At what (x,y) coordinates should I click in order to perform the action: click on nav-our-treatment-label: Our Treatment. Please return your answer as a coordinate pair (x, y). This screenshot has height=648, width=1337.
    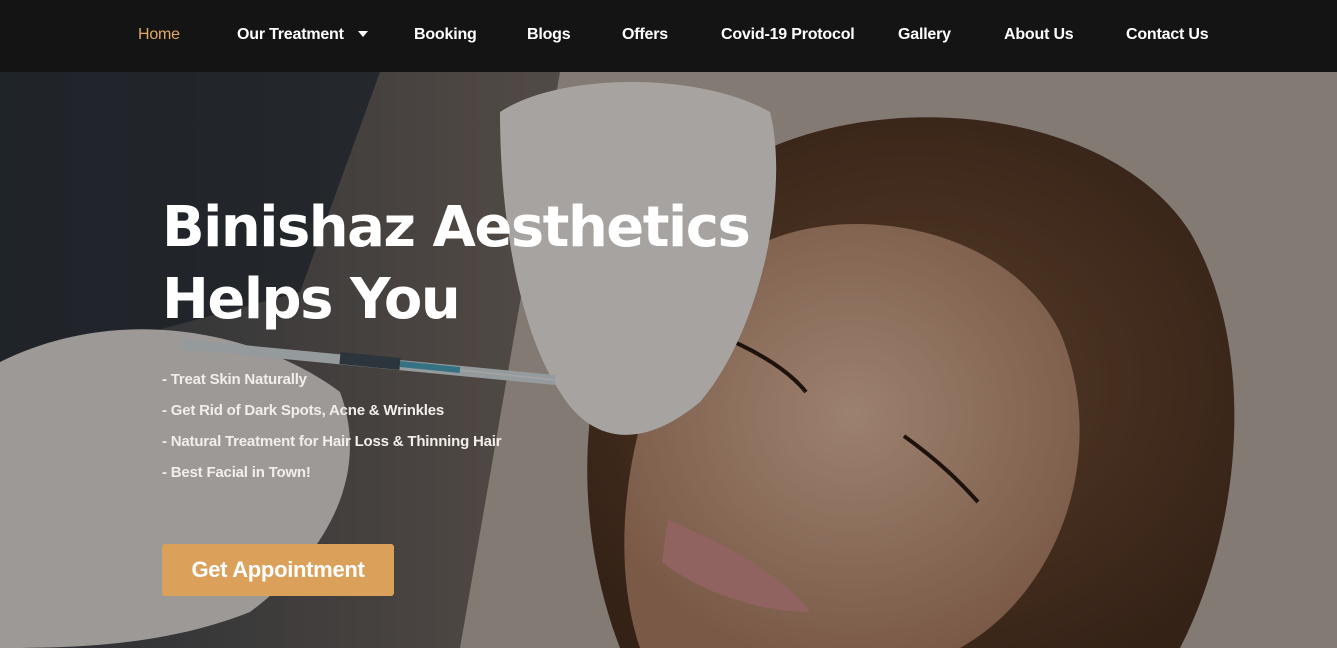
    Looking at the image, I should click on (290, 35).